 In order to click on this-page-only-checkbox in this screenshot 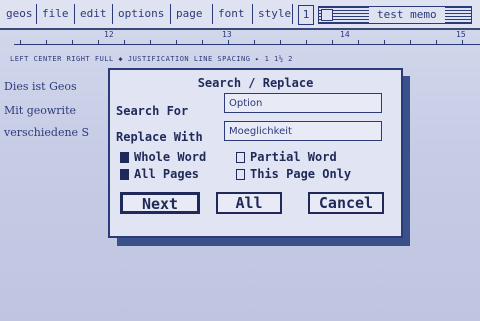, I will do `click(240, 174)`.